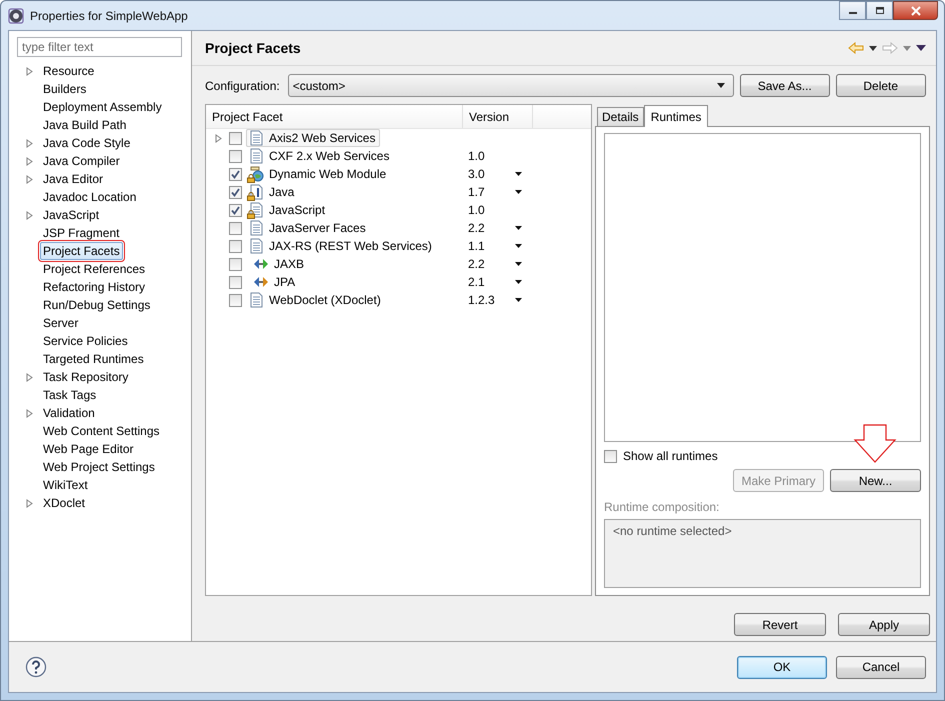 The width and height of the screenshot is (945, 701). I want to click on tree-item: Project Facets, so click(81, 251).